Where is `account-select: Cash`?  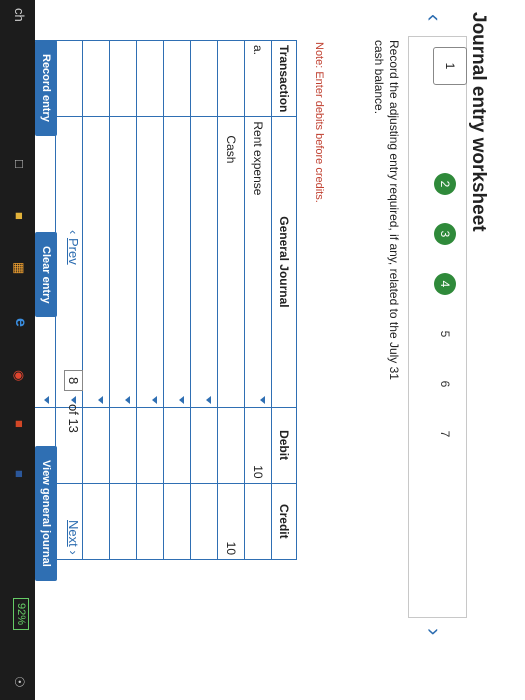
account-select: Cash is located at coordinates (231, 262).